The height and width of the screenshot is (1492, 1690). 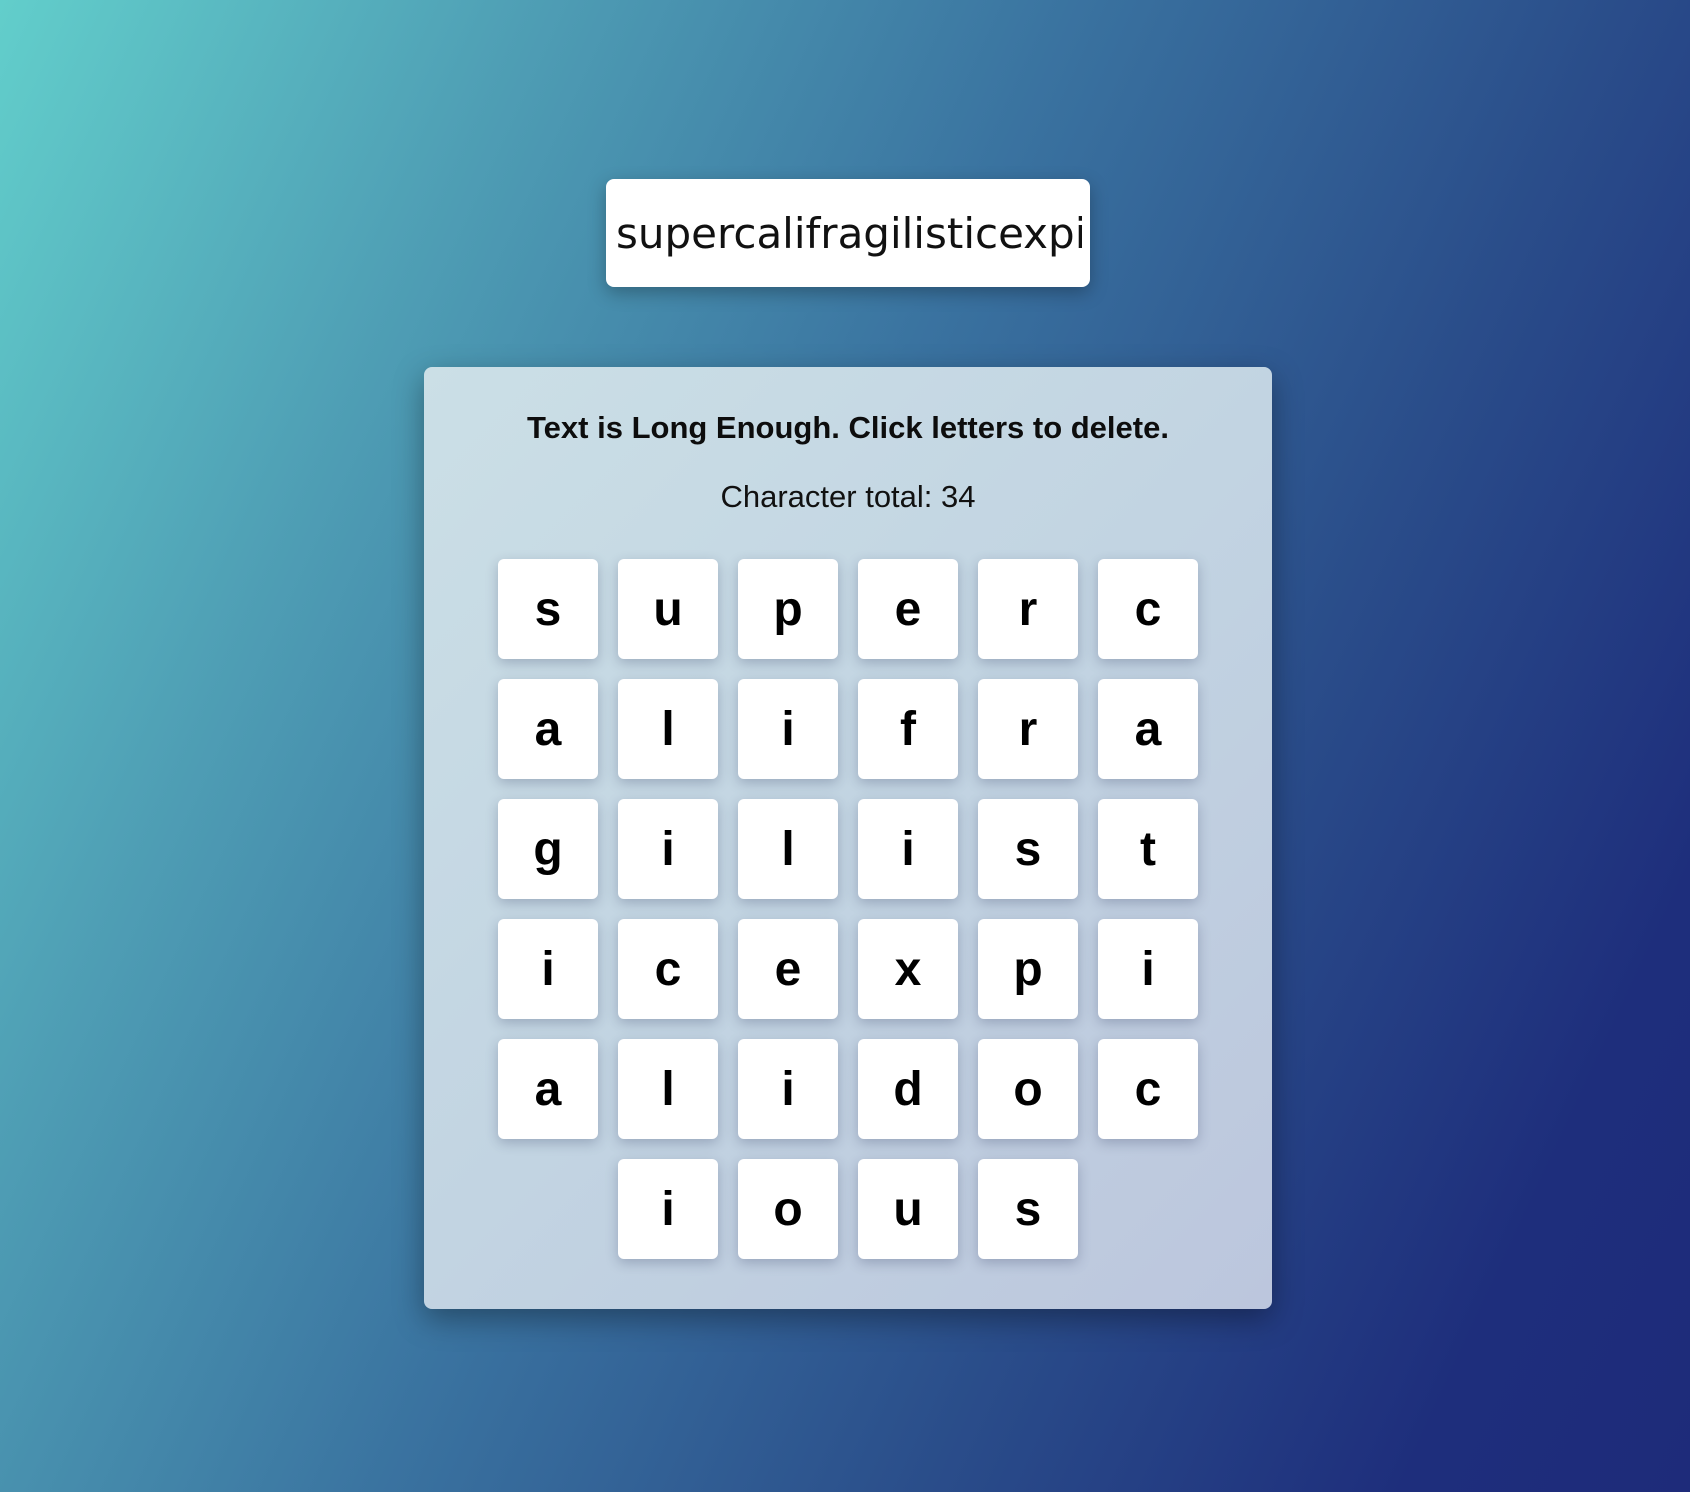 What do you see at coordinates (908, 729) in the screenshot?
I see `letter-tile: f` at bounding box center [908, 729].